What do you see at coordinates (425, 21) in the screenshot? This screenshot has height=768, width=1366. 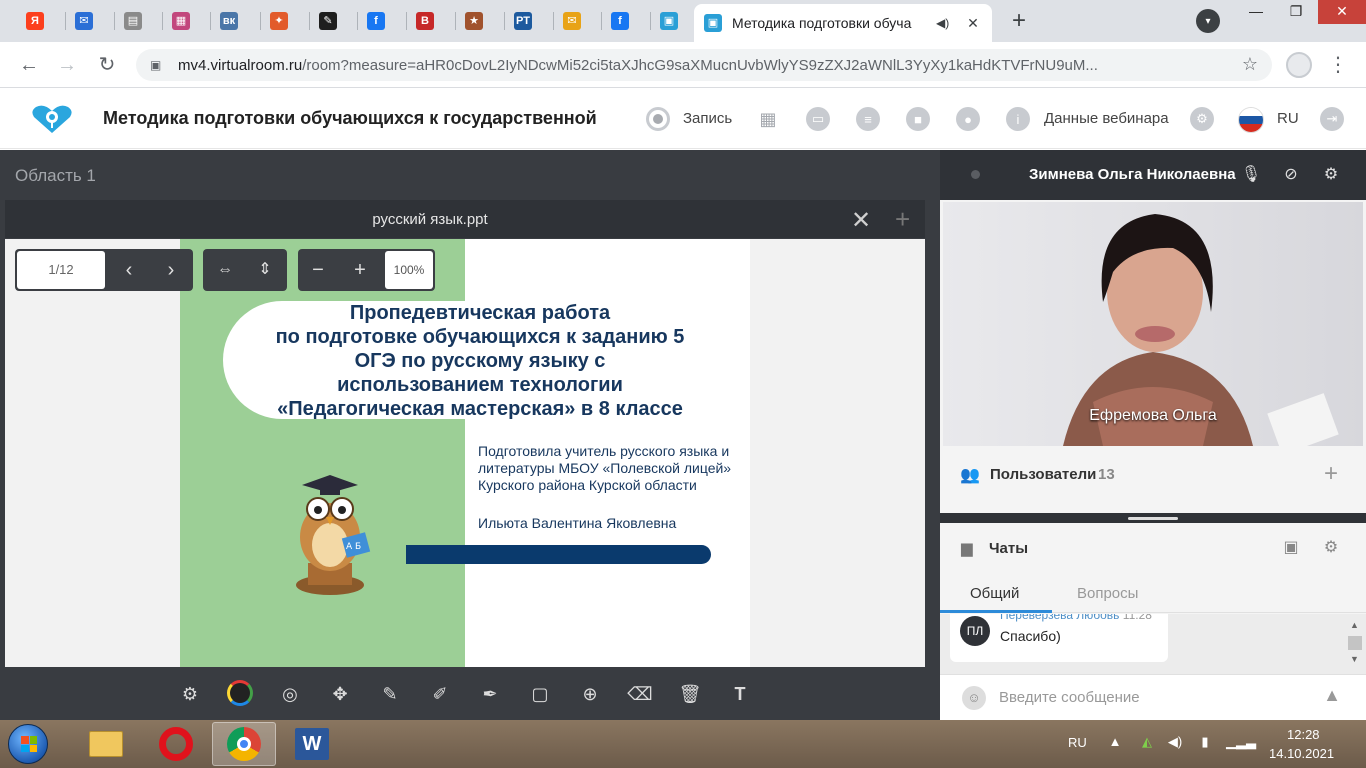 I see `browser-tab: B` at bounding box center [425, 21].